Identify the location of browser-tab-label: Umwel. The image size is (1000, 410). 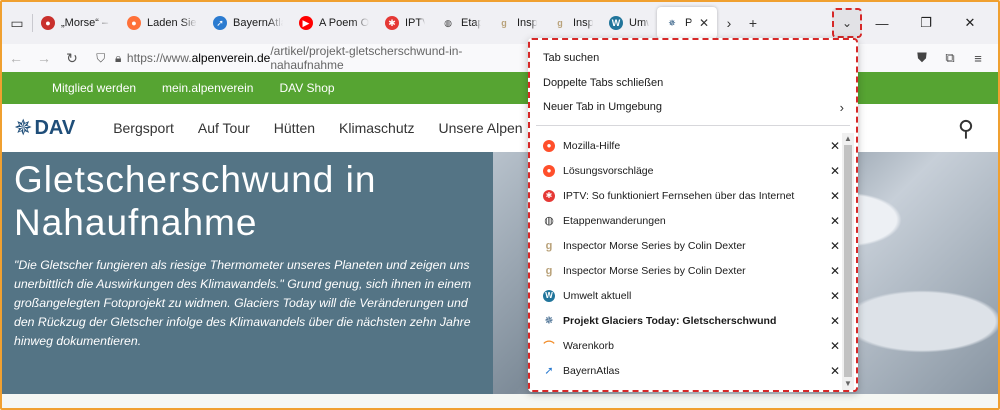
(639, 23).